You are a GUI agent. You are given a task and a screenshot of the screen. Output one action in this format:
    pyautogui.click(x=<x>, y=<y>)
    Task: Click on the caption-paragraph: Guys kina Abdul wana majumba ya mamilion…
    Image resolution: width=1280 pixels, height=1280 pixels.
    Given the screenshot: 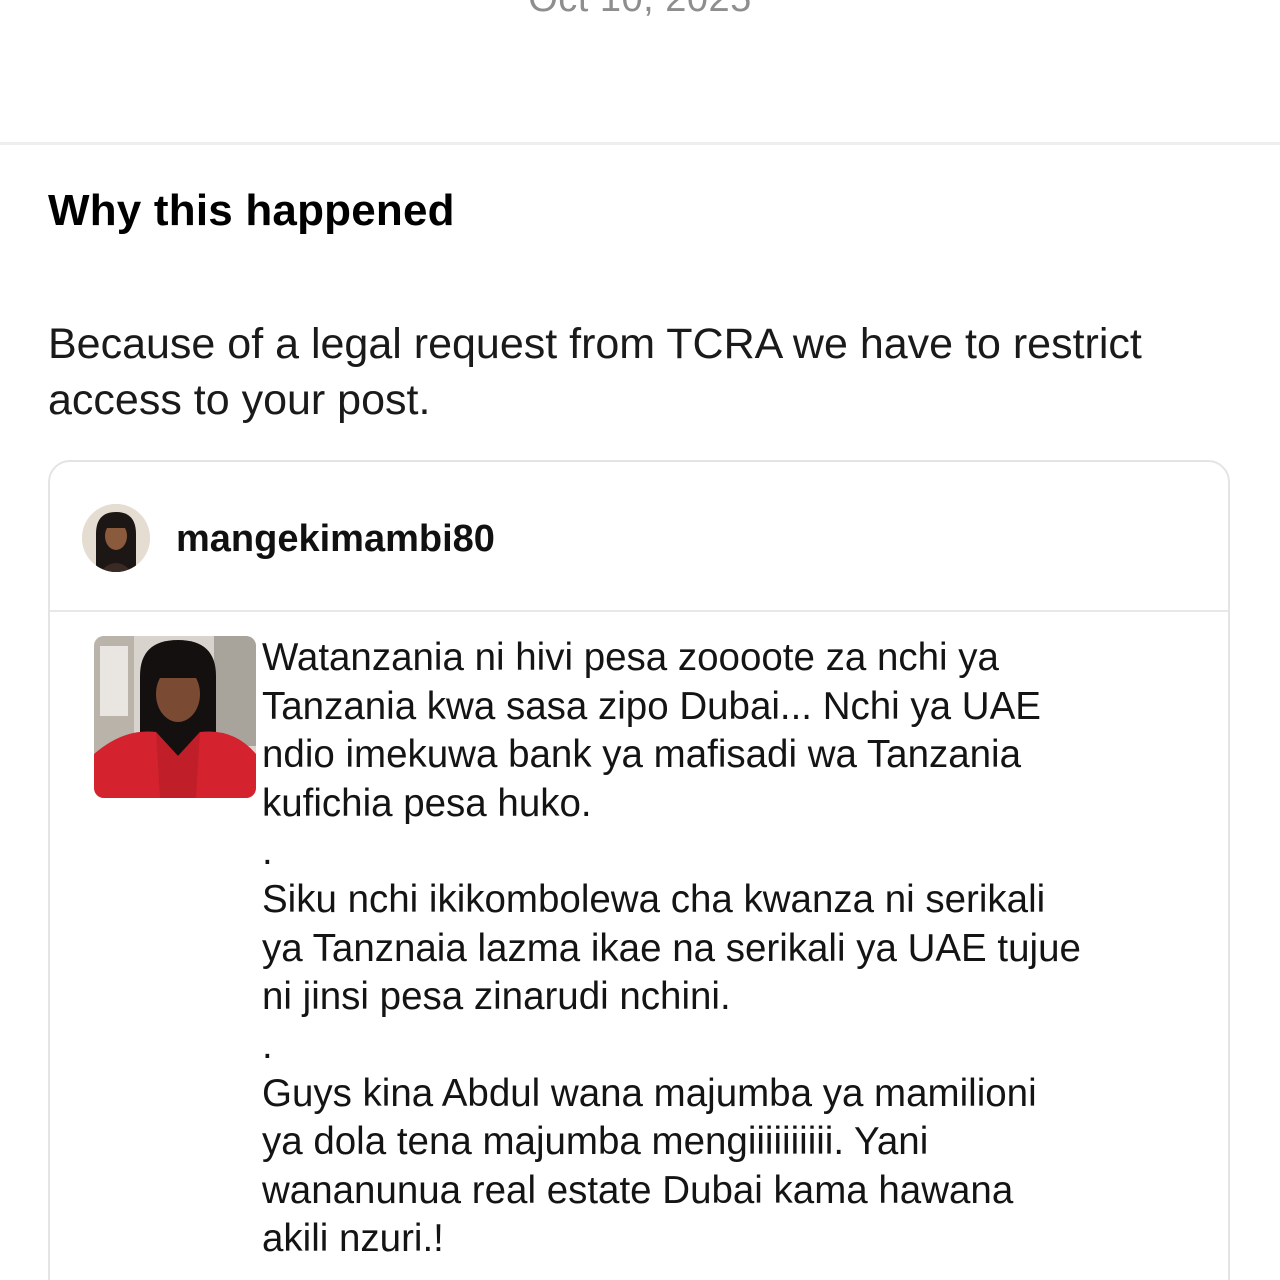 What is the action you would take?
    pyautogui.click(x=649, y=1166)
    